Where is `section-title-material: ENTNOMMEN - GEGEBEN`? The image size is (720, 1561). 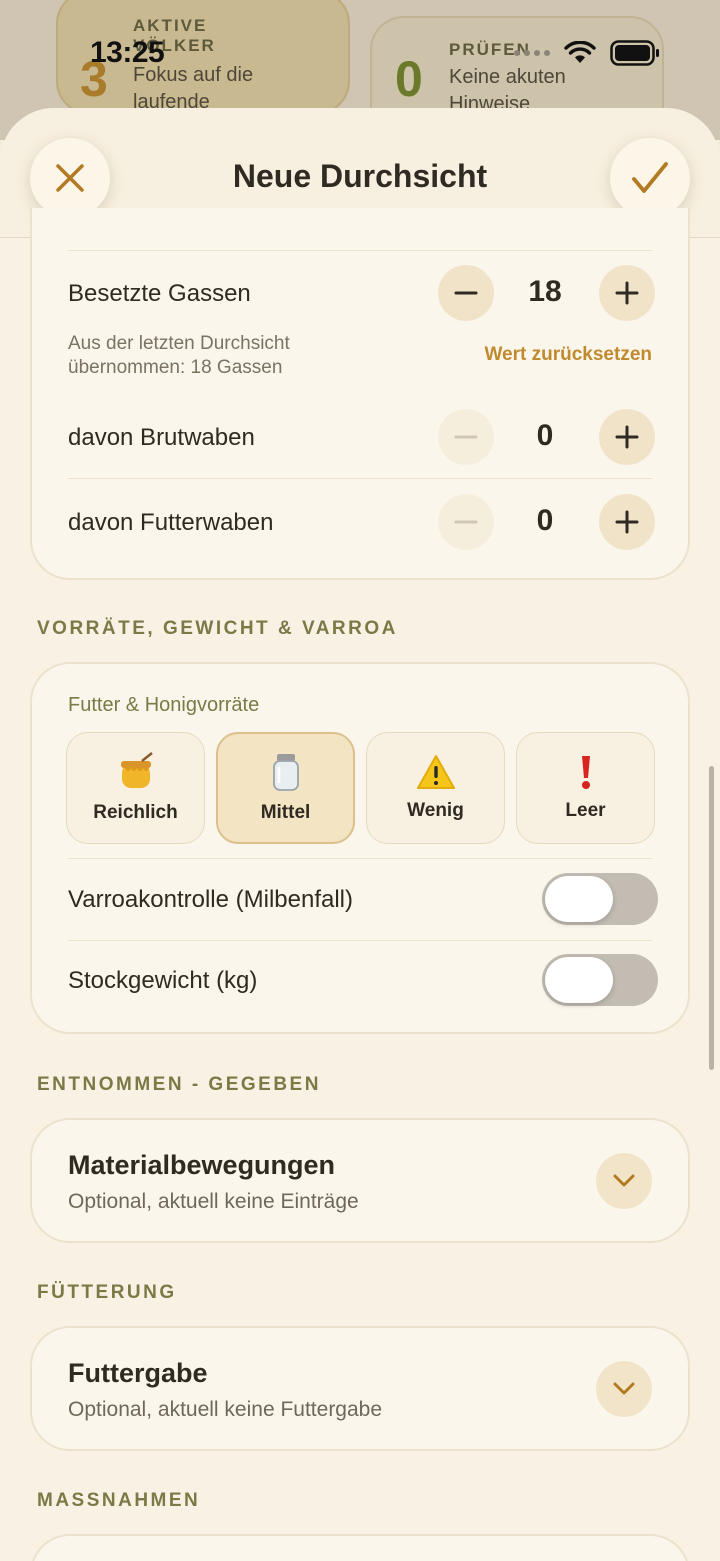 section-title-material: ENTNOMMEN - GEGEBEN is located at coordinates (179, 1084).